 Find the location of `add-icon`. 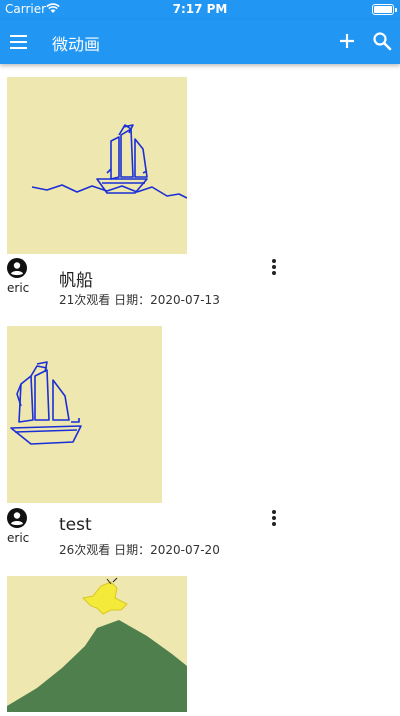

add-icon is located at coordinates (347, 41).